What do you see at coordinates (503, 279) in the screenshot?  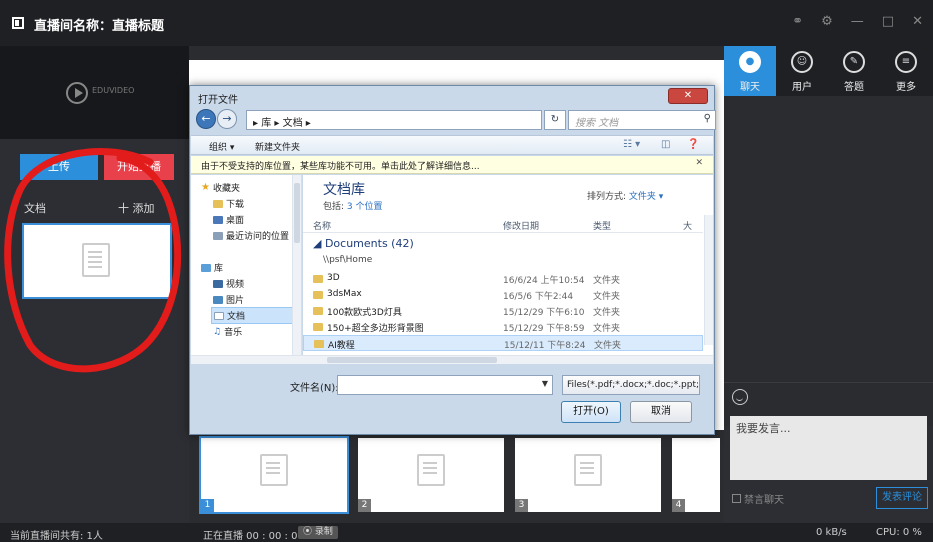 I see `file-row: 3D 16/6/24 上午10:54 文件夹` at bounding box center [503, 279].